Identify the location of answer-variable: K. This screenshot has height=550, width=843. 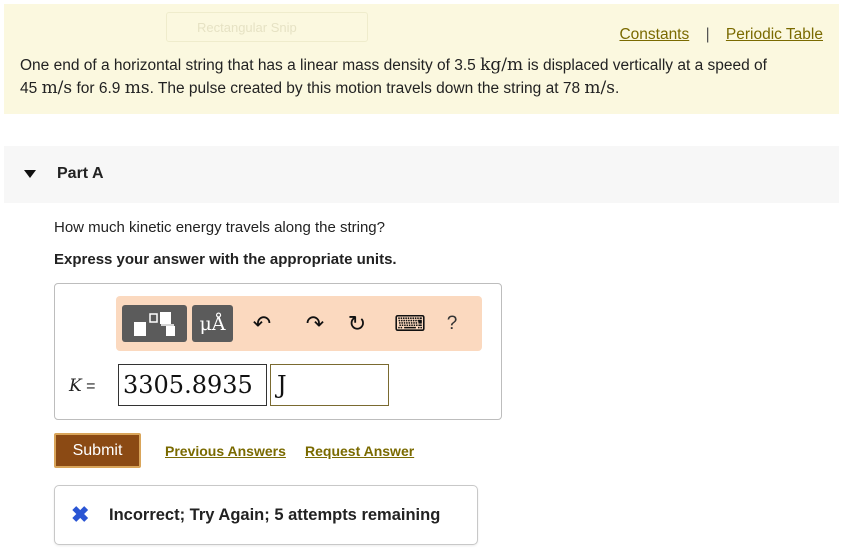
(75, 386).